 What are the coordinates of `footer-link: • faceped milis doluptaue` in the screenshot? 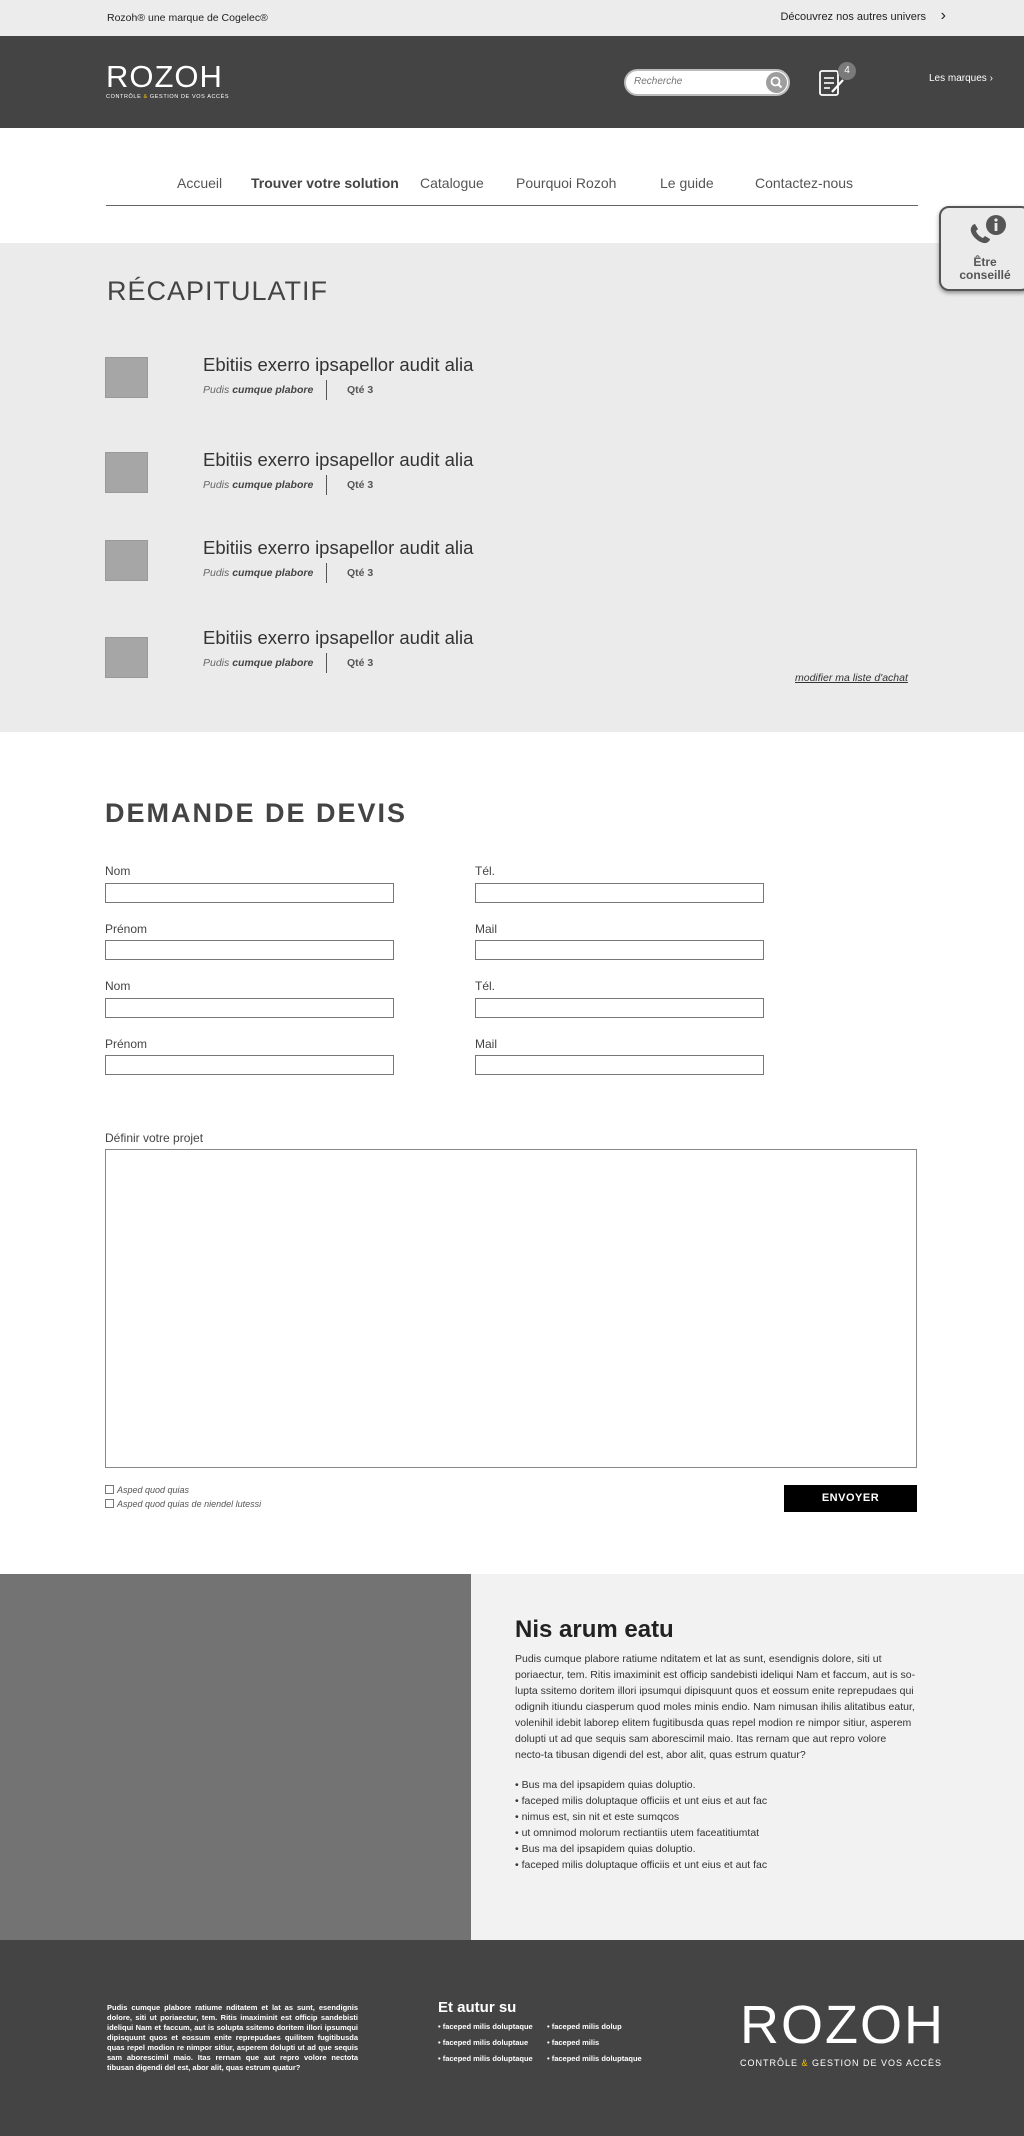 It's located at (483, 2042).